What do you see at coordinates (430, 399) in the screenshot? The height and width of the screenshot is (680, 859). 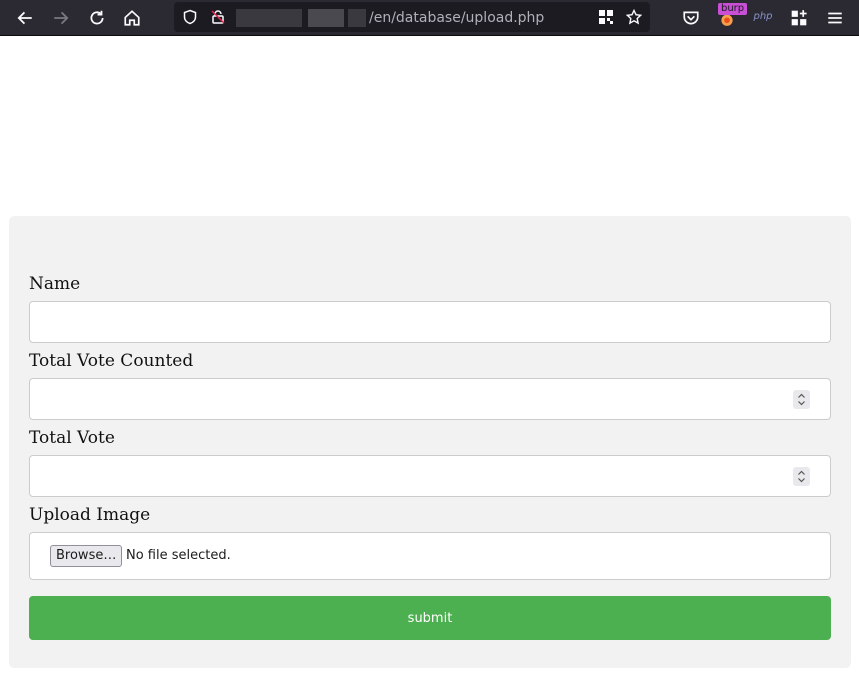 I see `total-vote-counted-input` at bounding box center [430, 399].